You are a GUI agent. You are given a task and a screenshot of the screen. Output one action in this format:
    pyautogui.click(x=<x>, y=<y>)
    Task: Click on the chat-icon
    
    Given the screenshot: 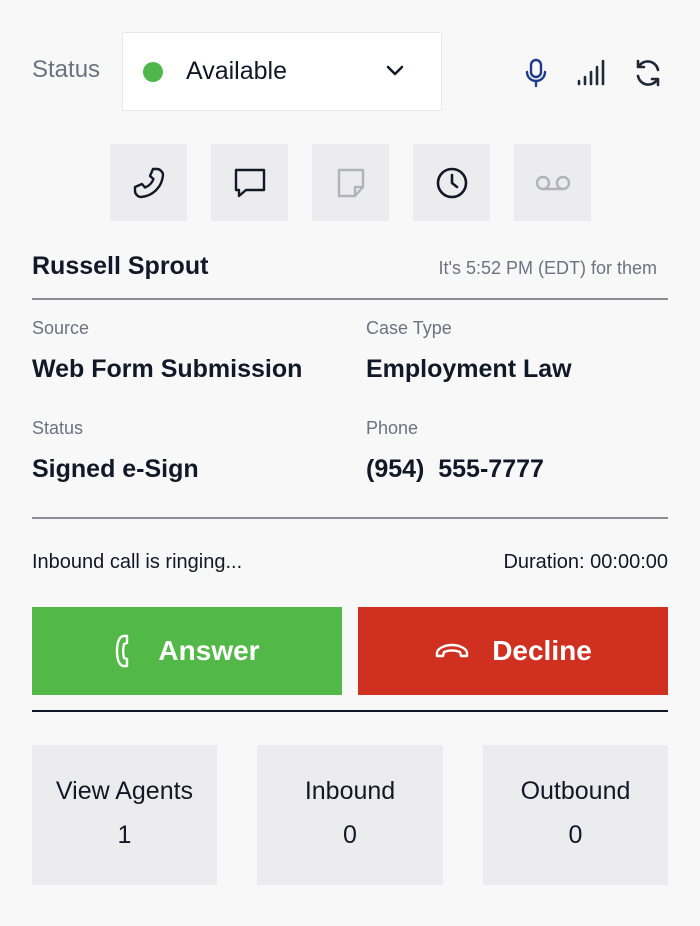 What is the action you would take?
    pyautogui.click(x=249, y=182)
    